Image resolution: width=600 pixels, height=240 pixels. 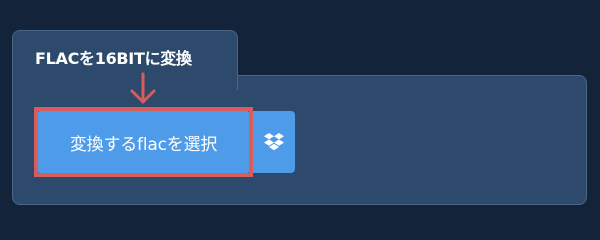 What do you see at coordinates (143, 88) in the screenshot?
I see `down-arrow-icon` at bounding box center [143, 88].